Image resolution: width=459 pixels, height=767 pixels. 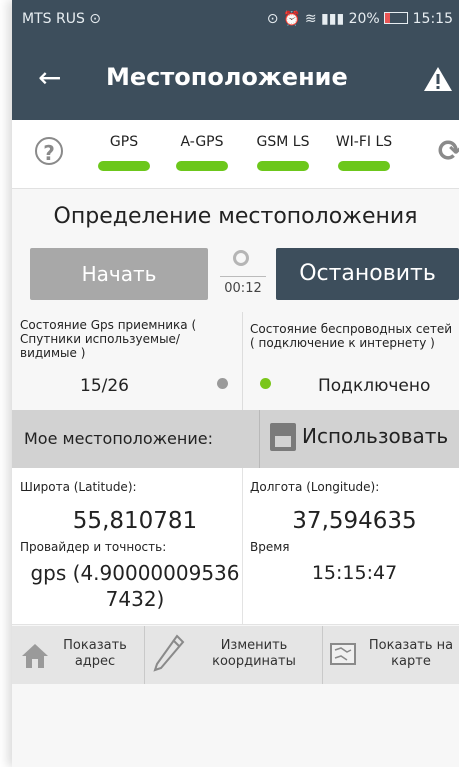 What do you see at coordinates (283, 437) in the screenshot?
I see `save-icon` at bounding box center [283, 437].